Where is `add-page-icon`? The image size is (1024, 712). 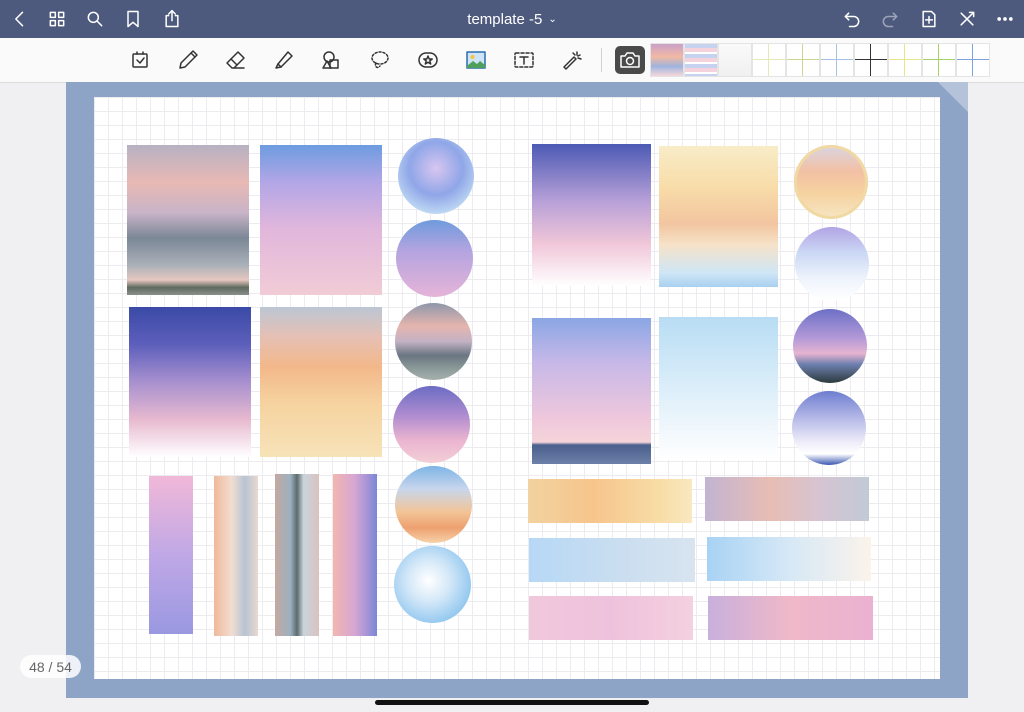 add-page-icon is located at coordinates (929, 19).